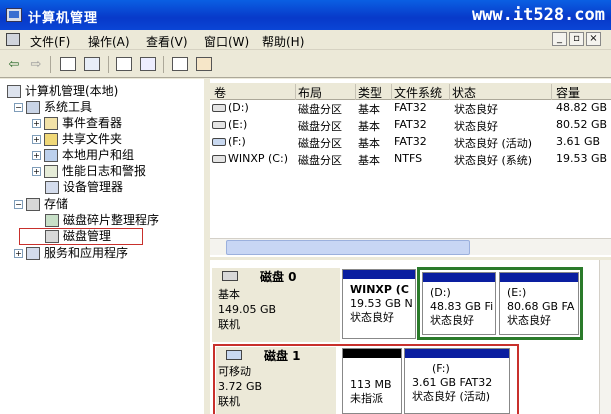 The image size is (611, 414). Describe the element at coordinates (51, 171) in the screenshot. I see `performance-icon` at that location.